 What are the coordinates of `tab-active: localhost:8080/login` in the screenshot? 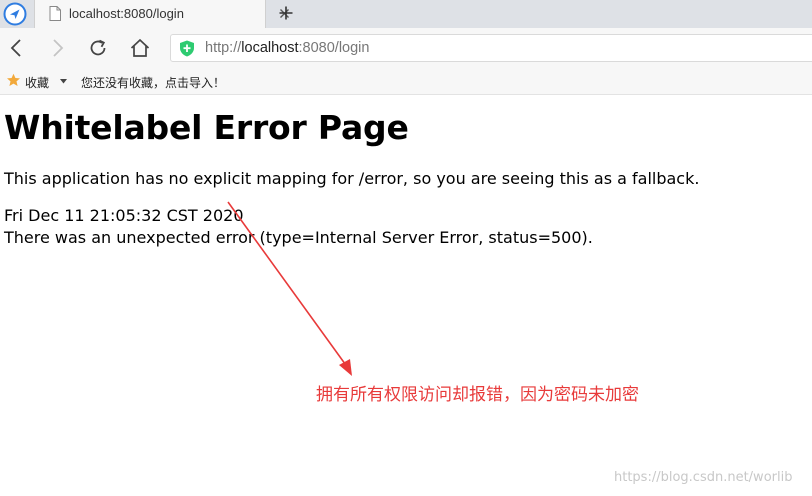 It's located at (161, 14).